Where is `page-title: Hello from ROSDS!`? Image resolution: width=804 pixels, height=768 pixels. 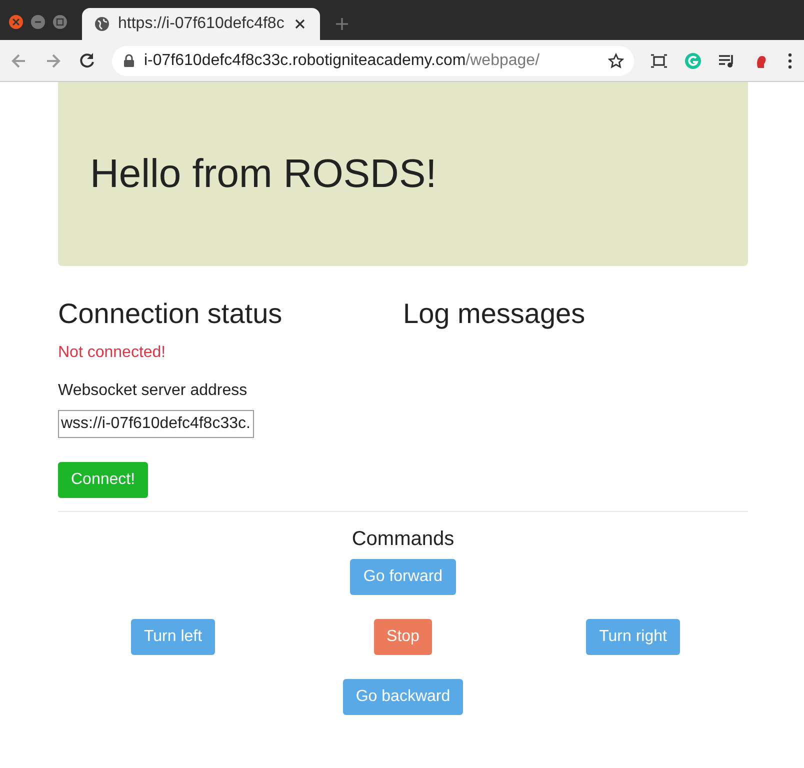 page-title: Hello from ROSDS! is located at coordinates (263, 174).